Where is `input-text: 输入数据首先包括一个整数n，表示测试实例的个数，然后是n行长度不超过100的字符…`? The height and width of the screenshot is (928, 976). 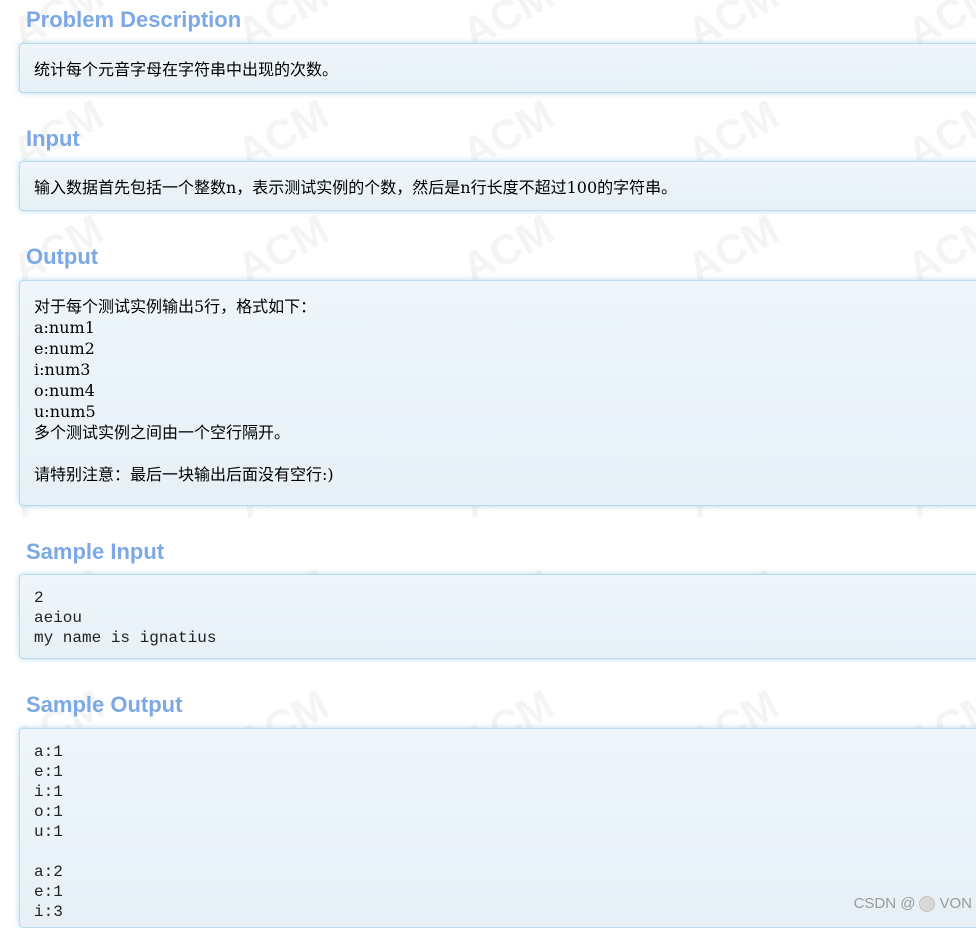
input-text: 输入数据首先包括一个整数n，表示测试实例的个数，然后是n行长度不超过100的字符… is located at coordinates (356, 187).